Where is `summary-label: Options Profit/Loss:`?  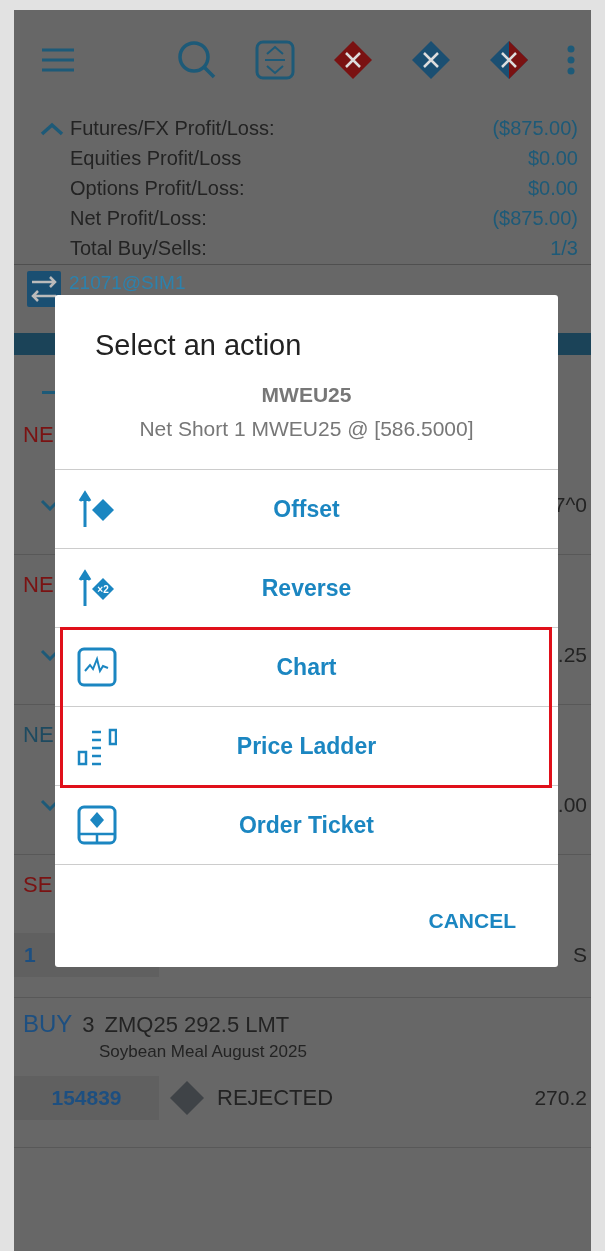 summary-label: Options Profit/Loss: is located at coordinates (157, 188).